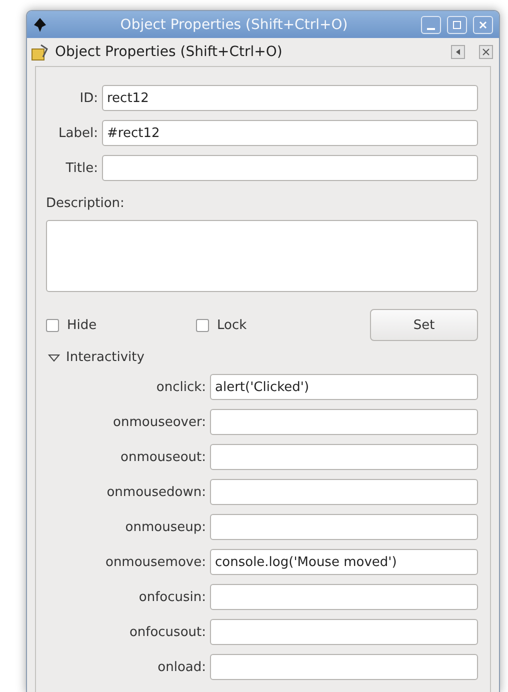  I want to click on description-label: Description:, so click(86, 203).